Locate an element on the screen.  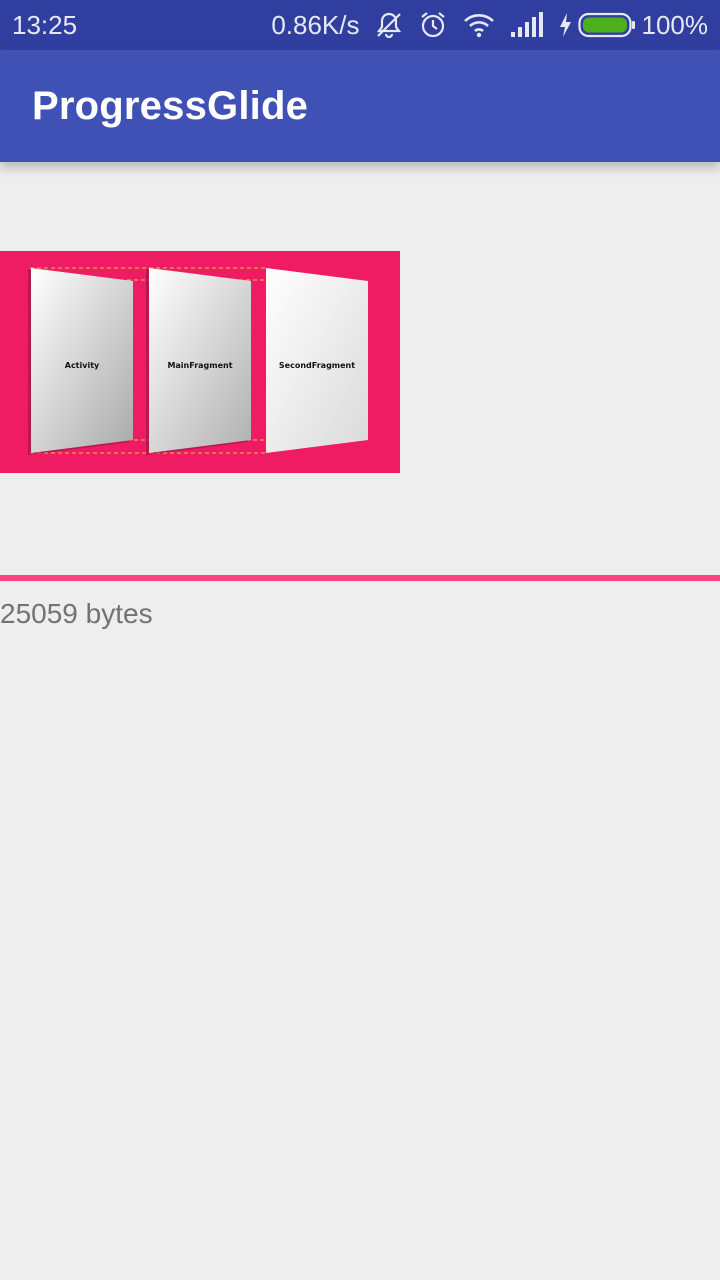
alarm-icon is located at coordinates (433, 25).